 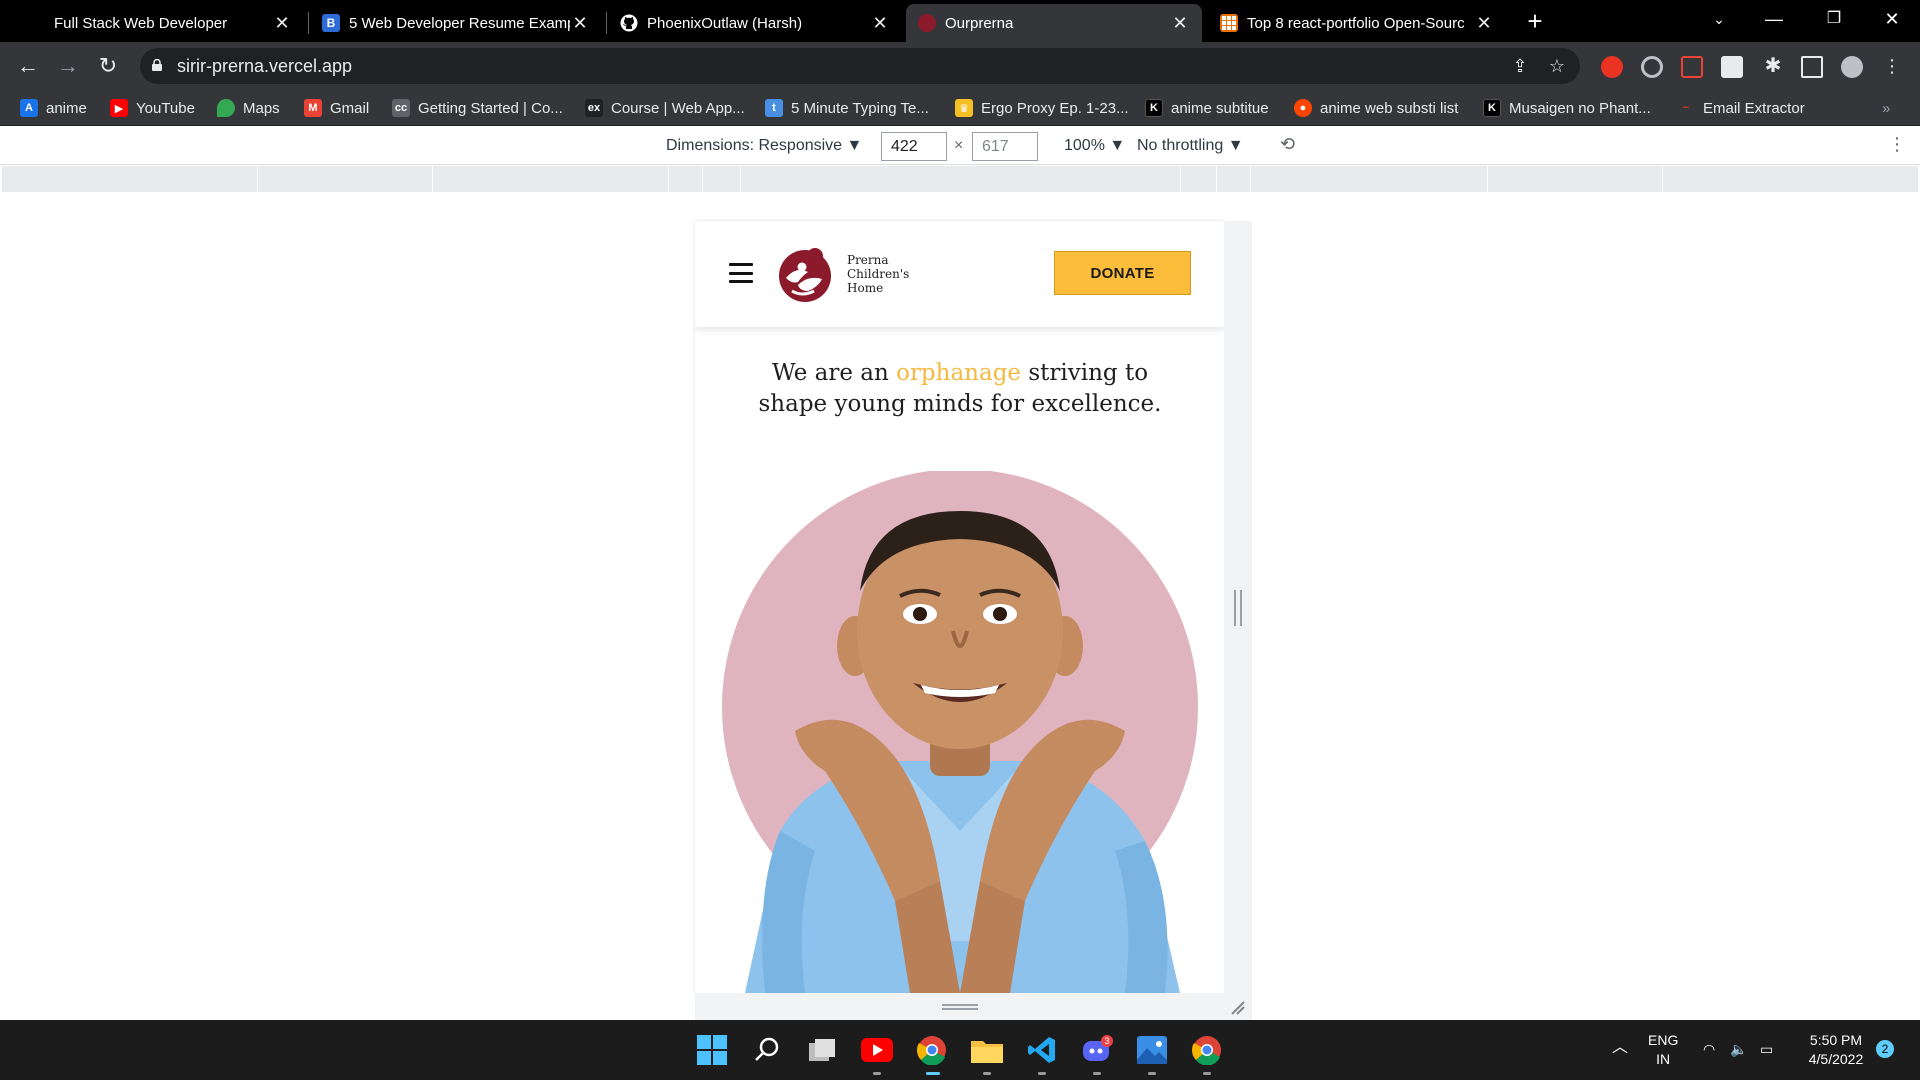 What do you see at coordinates (1287, 144) in the screenshot?
I see `rotate-icon: ⟲` at bounding box center [1287, 144].